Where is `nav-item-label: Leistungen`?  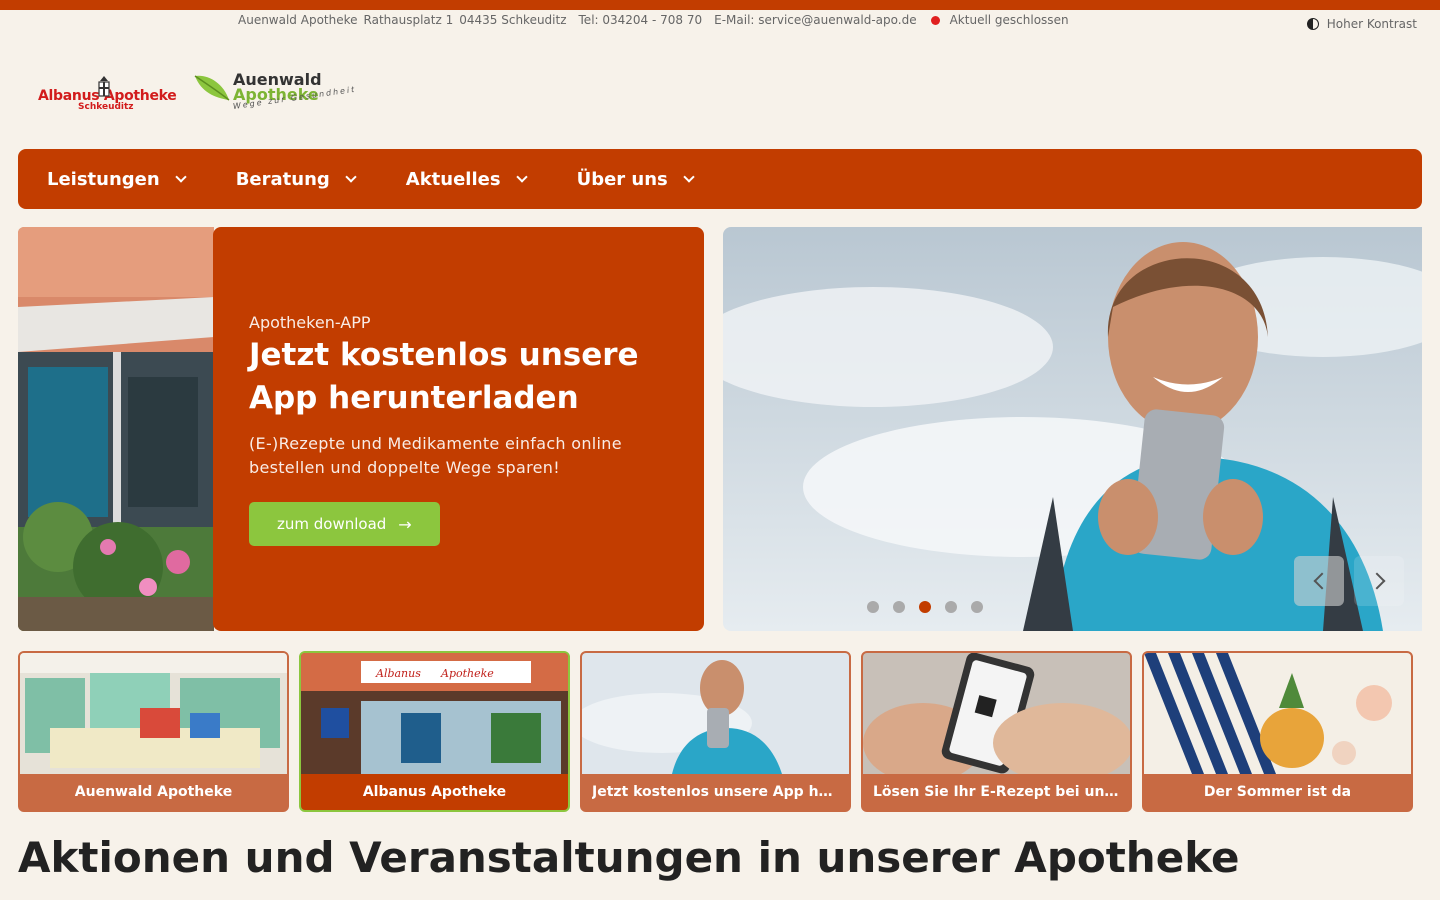
nav-item-label: Leistungen is located at coordinates (103, 179).